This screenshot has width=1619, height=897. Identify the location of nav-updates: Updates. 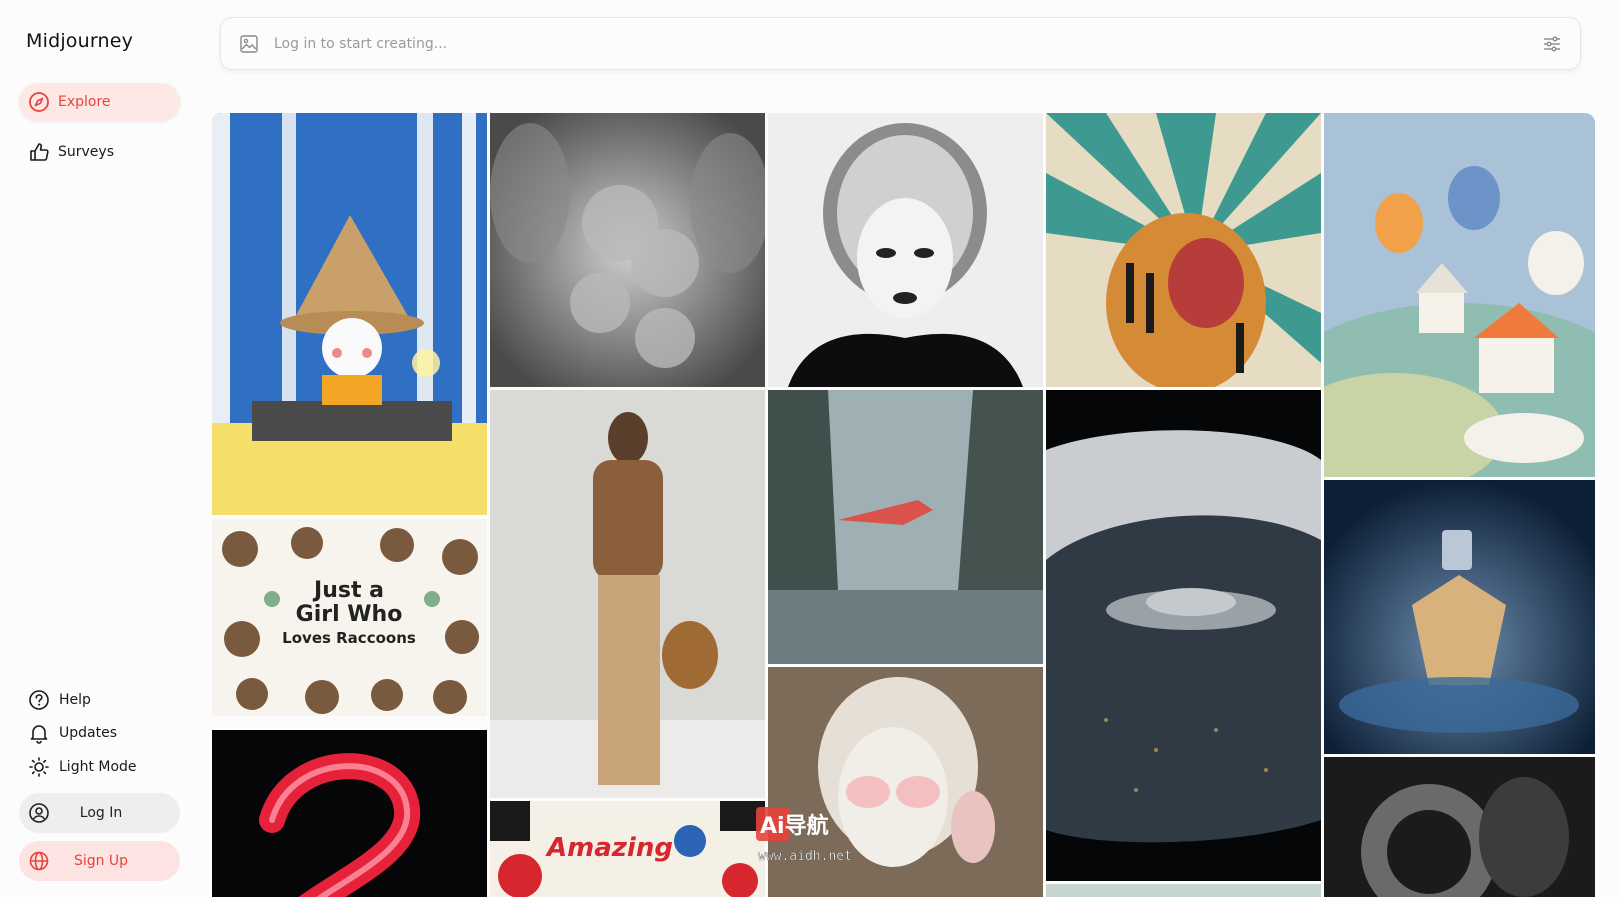
(72, 733).